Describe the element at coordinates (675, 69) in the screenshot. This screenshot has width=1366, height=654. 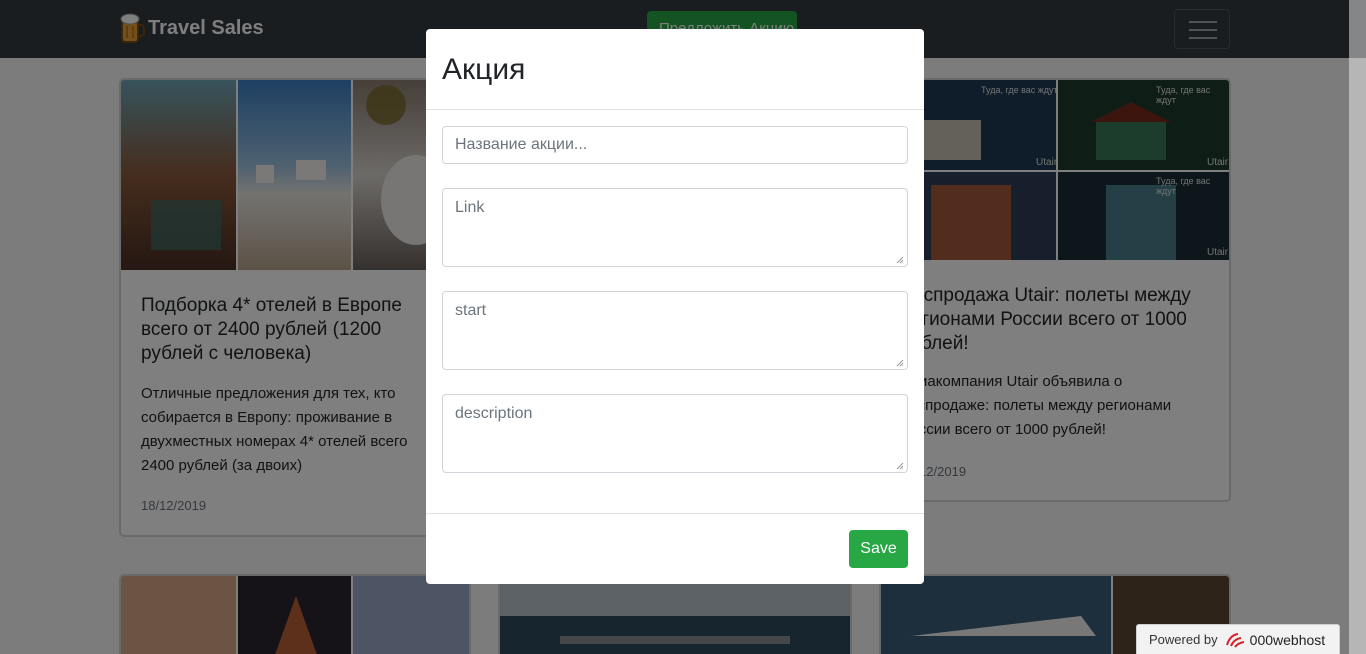
I see `modal-header: Акция` at that location.